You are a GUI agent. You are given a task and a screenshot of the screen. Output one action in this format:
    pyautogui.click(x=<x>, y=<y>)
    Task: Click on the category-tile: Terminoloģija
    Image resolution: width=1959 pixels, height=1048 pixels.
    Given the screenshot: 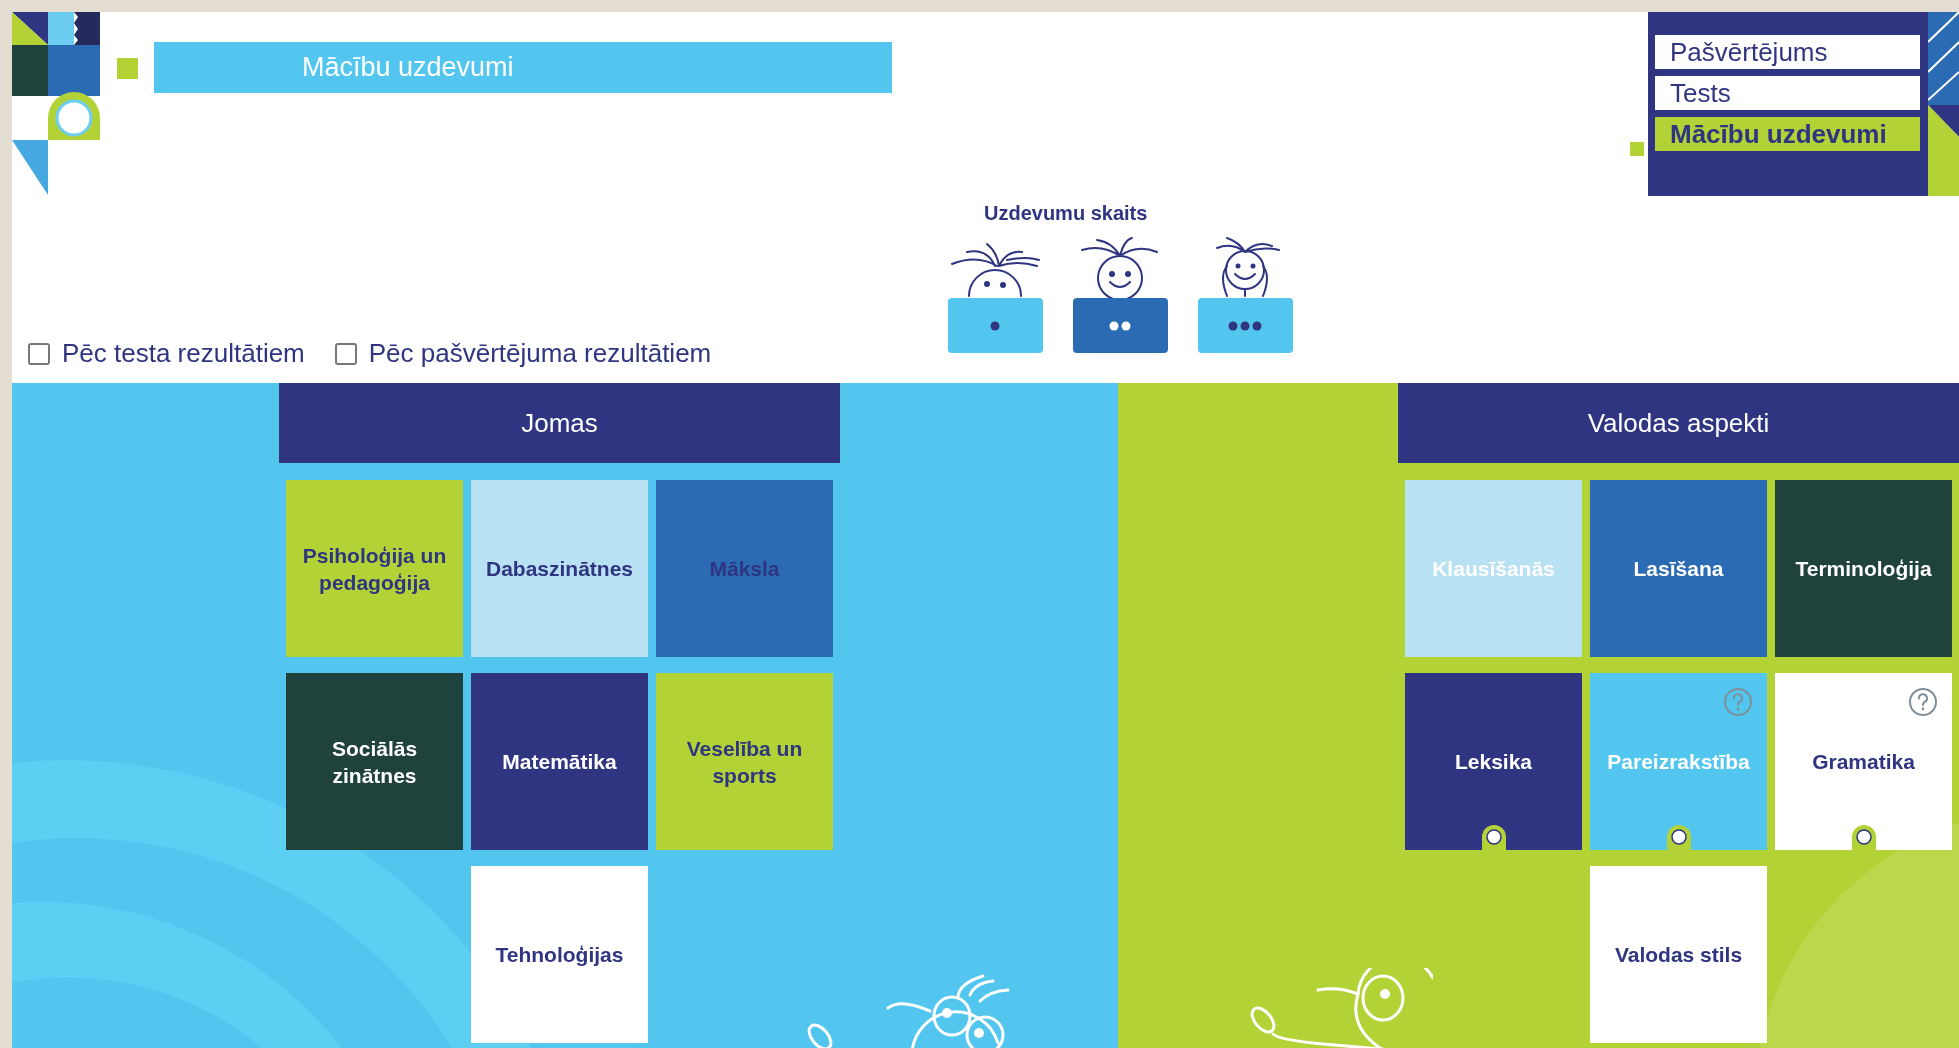 What is the action you would take?
    pyautogui.click(x=1863, y=568)
    